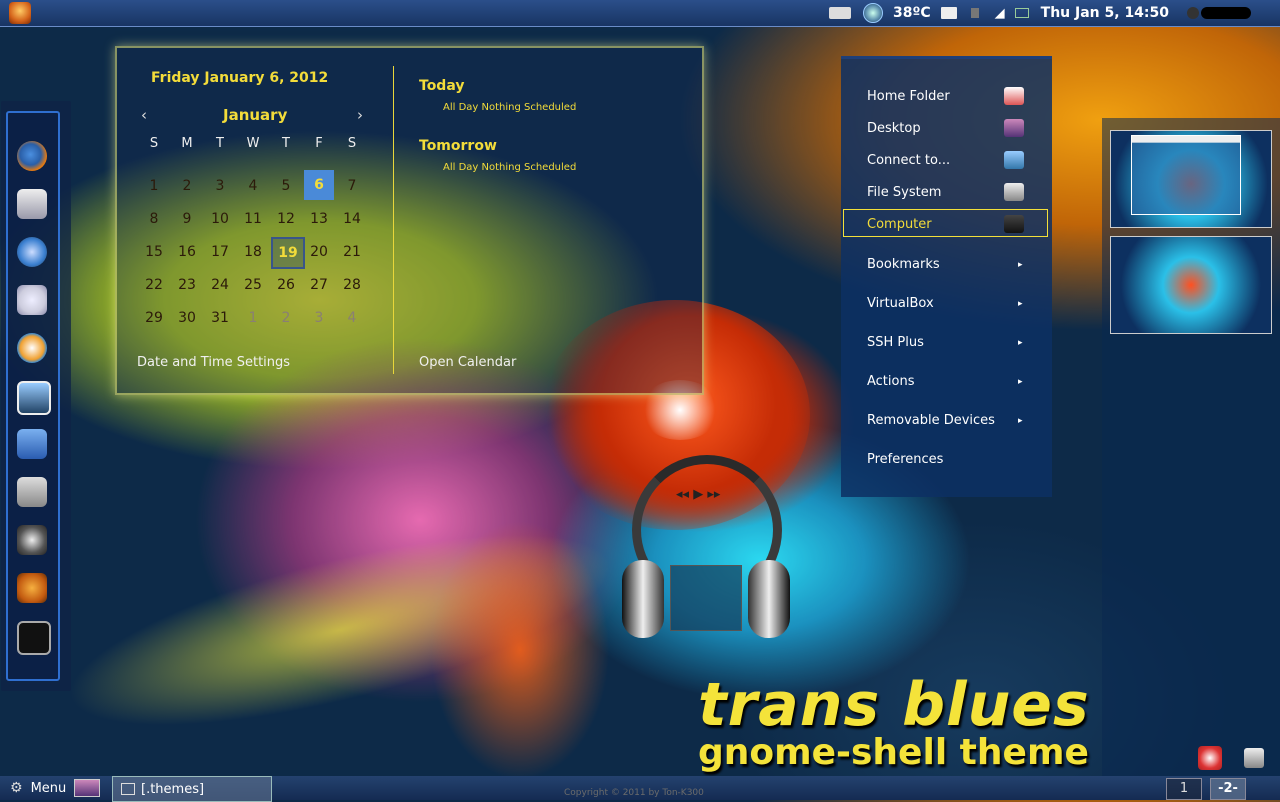 Image resolution: width=1280 pixels, height=802 pixels. Describe the element at coordinates (319, 252) in the screenshot. I see `calendar-day: 20` at that location.